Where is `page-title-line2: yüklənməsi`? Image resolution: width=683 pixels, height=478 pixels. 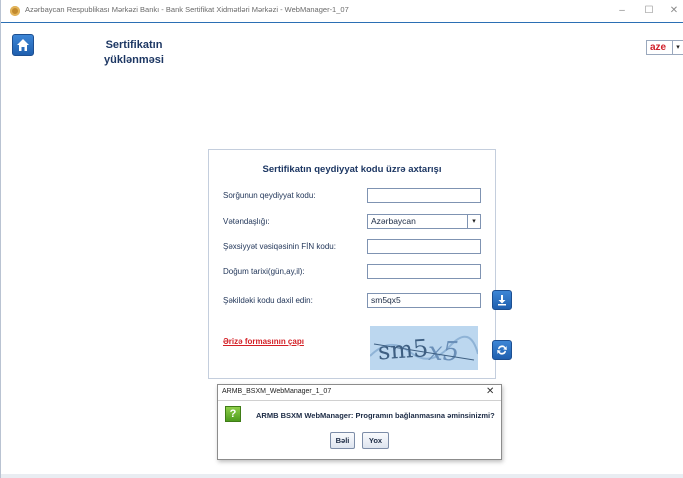
page-title-line2: yüklənməsi is located at coordinates (134, 60).